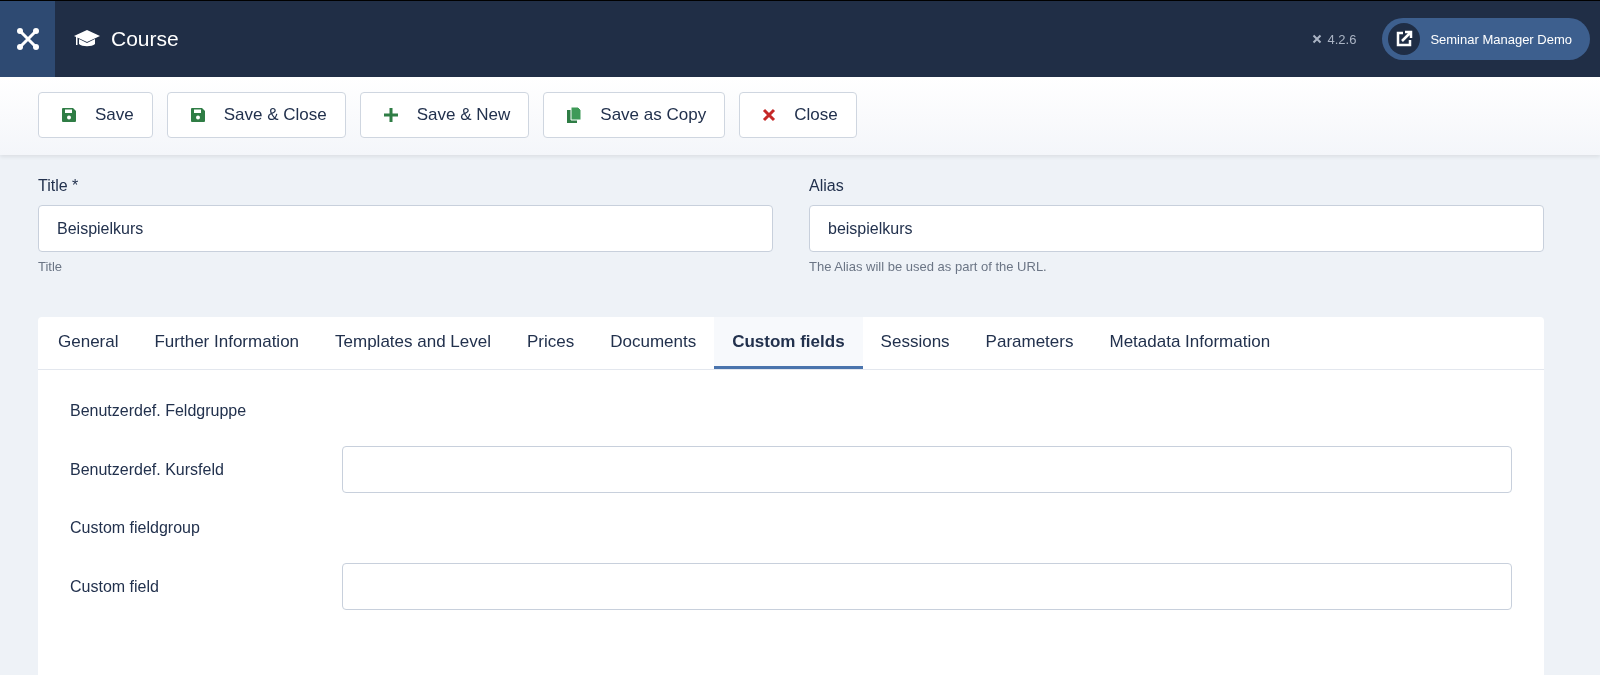 This screenshot has width=1600, height=675. What do you see at coordinates (551, 343) in the screenshot?
I see `tab: Prices` at bounding box center [551, 343].